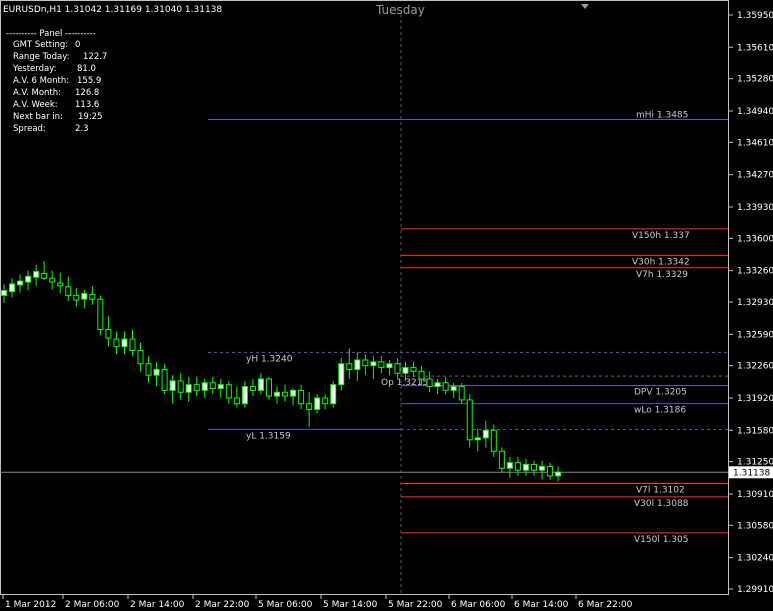  I want to click on y-tick-label: 1.34270, so click(755, 176).